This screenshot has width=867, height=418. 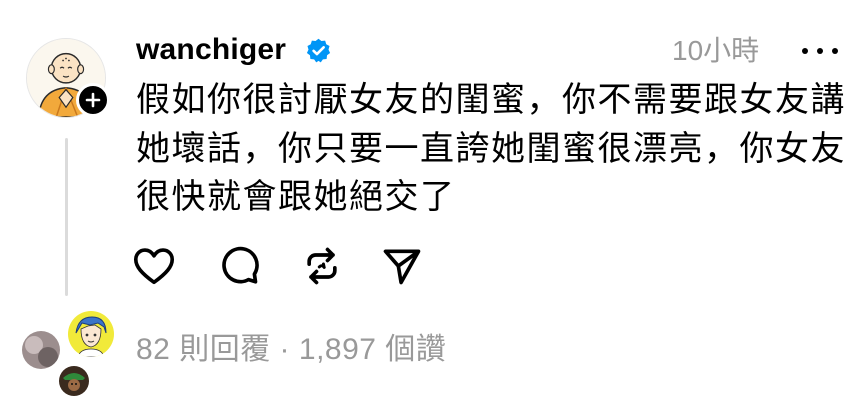 What do you see at coordinates (820, 51) in the screenshot?
I see `more-options-icon` at bounding box center [820, 51].